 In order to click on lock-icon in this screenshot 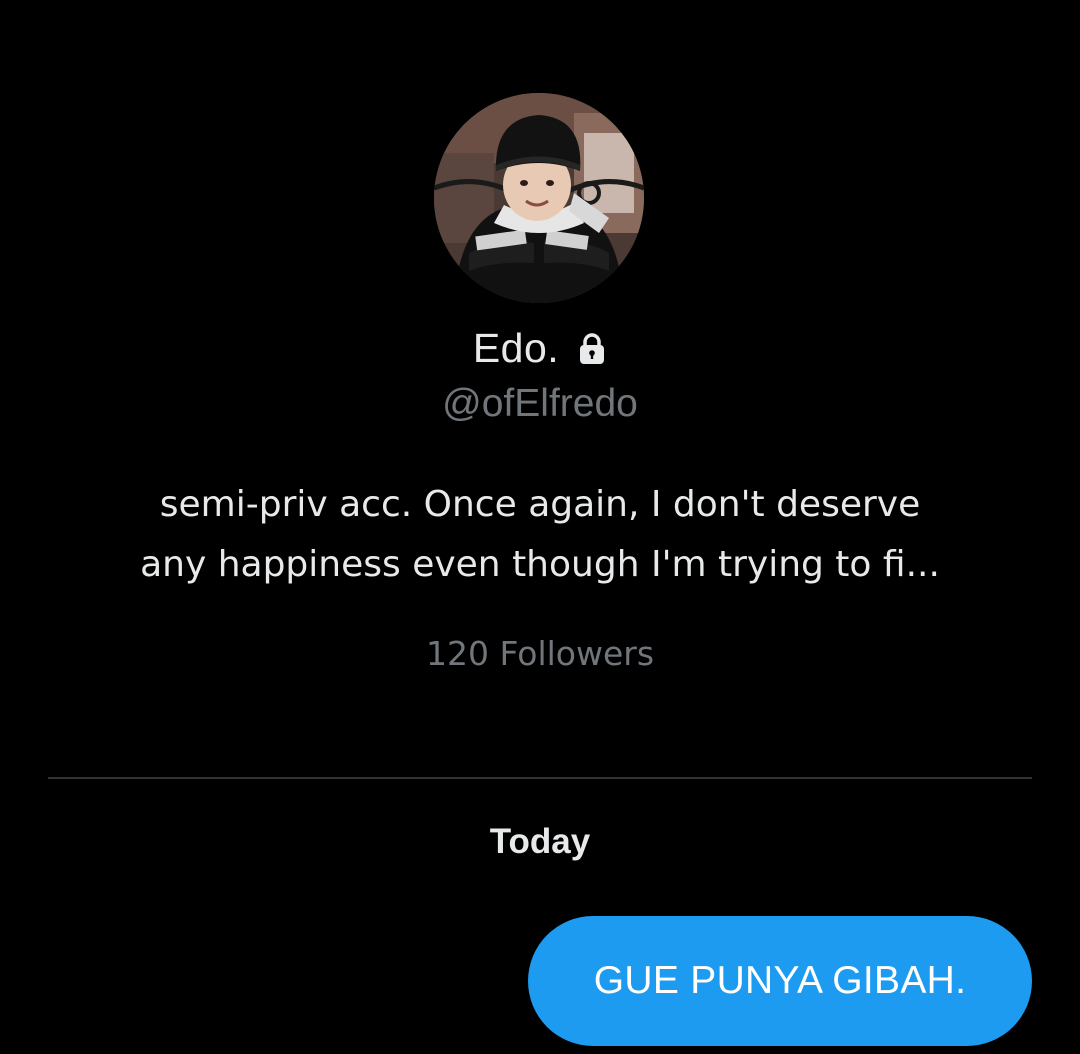, I will do `click(592, 349)`.